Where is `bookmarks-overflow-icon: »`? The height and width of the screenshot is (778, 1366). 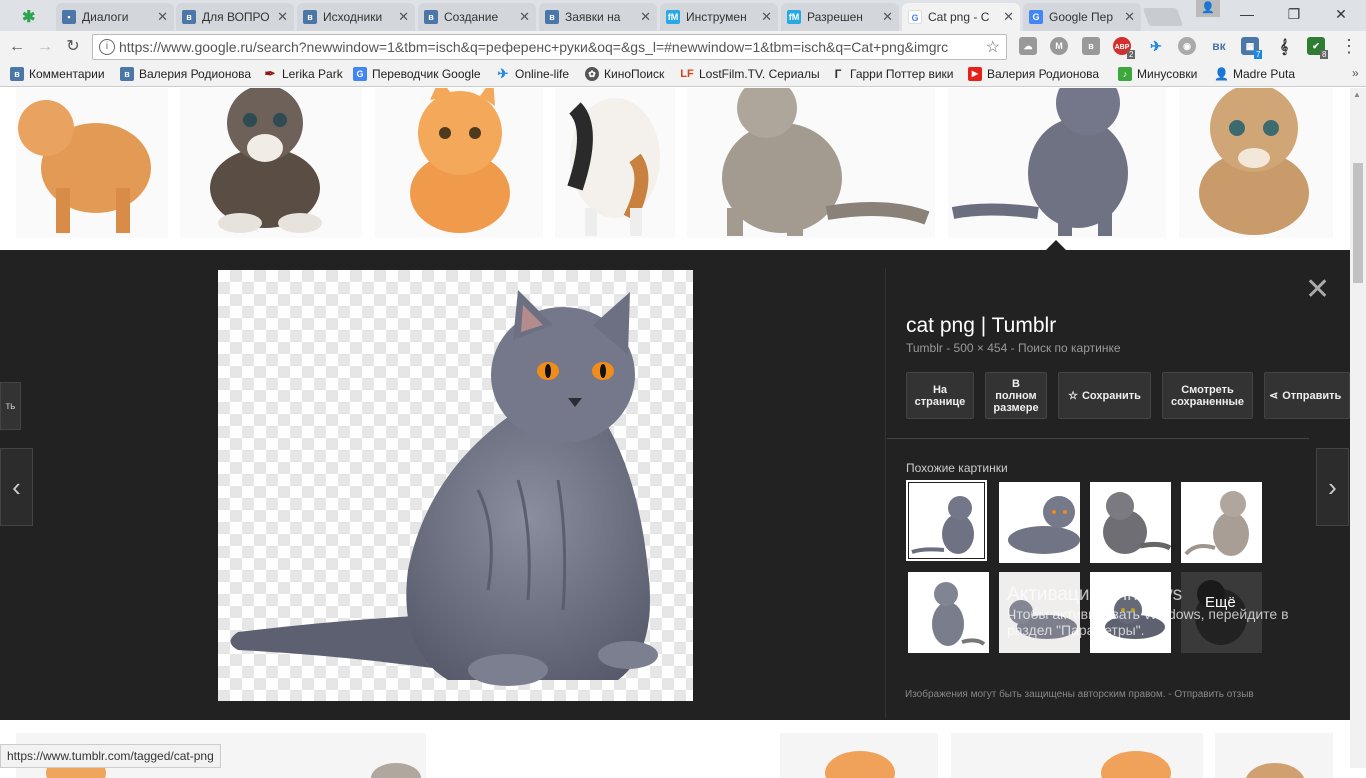 bookmarks-overflow-icon: » is located at coordinates (1355, 73).